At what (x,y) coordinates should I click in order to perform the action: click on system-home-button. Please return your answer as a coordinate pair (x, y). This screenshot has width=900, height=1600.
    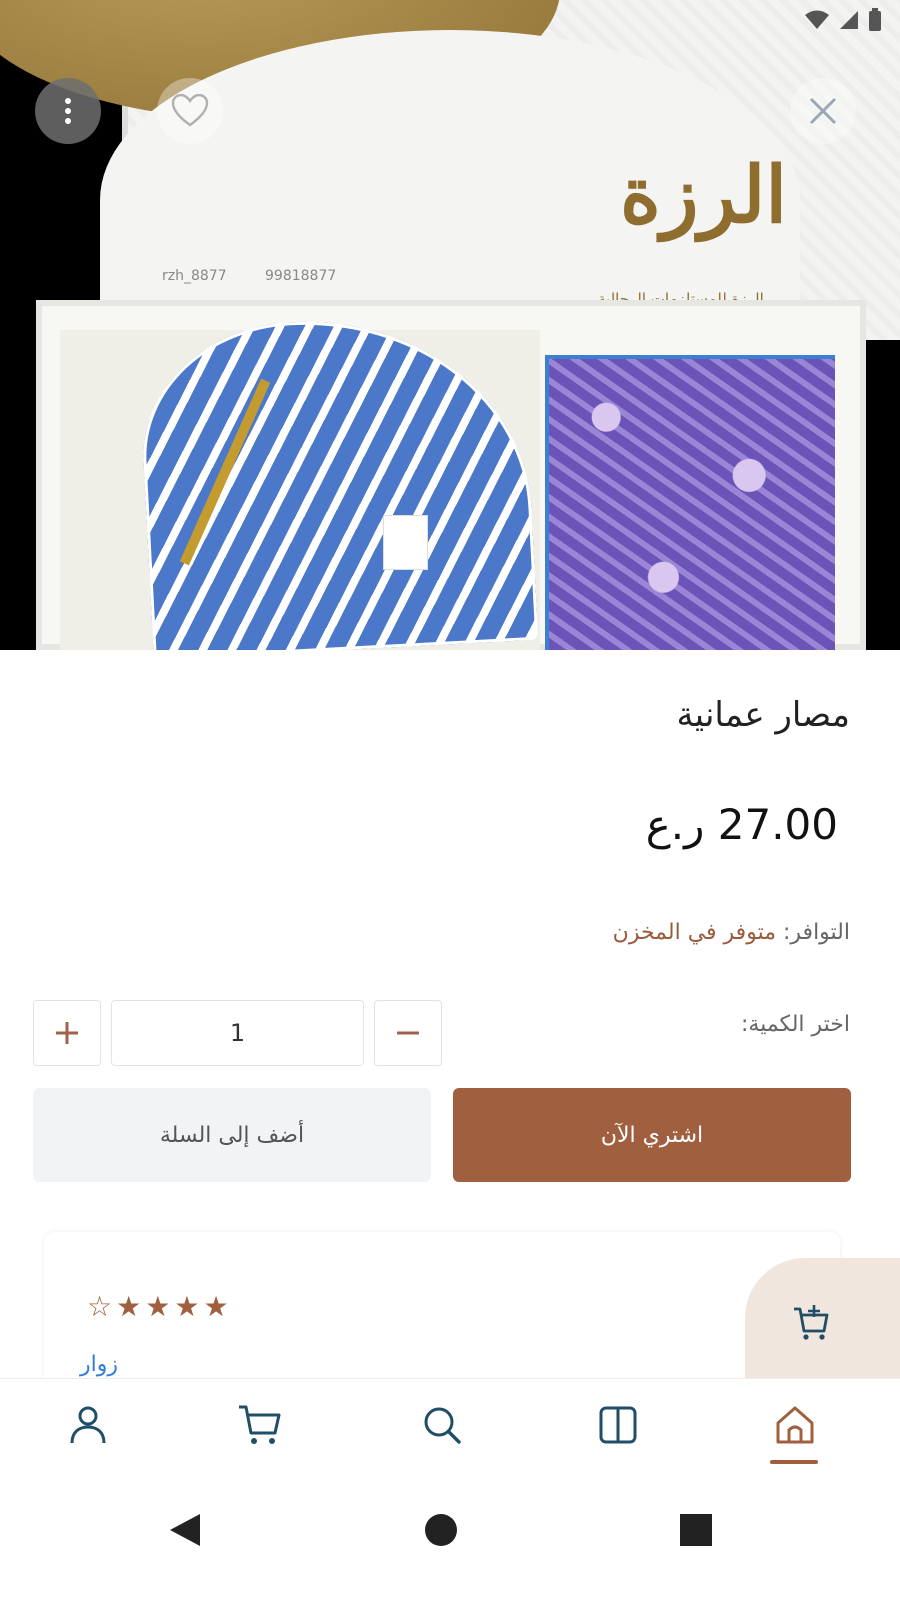
    Looking at the image, I should click on (441, 1530).